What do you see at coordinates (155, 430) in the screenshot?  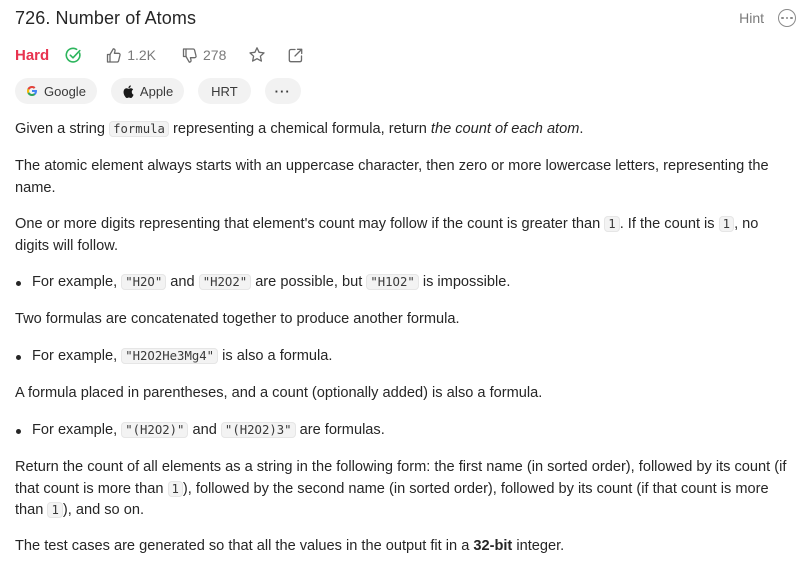 I see `inline-code: "(H2O2)"` at bounding box center [155, 430].